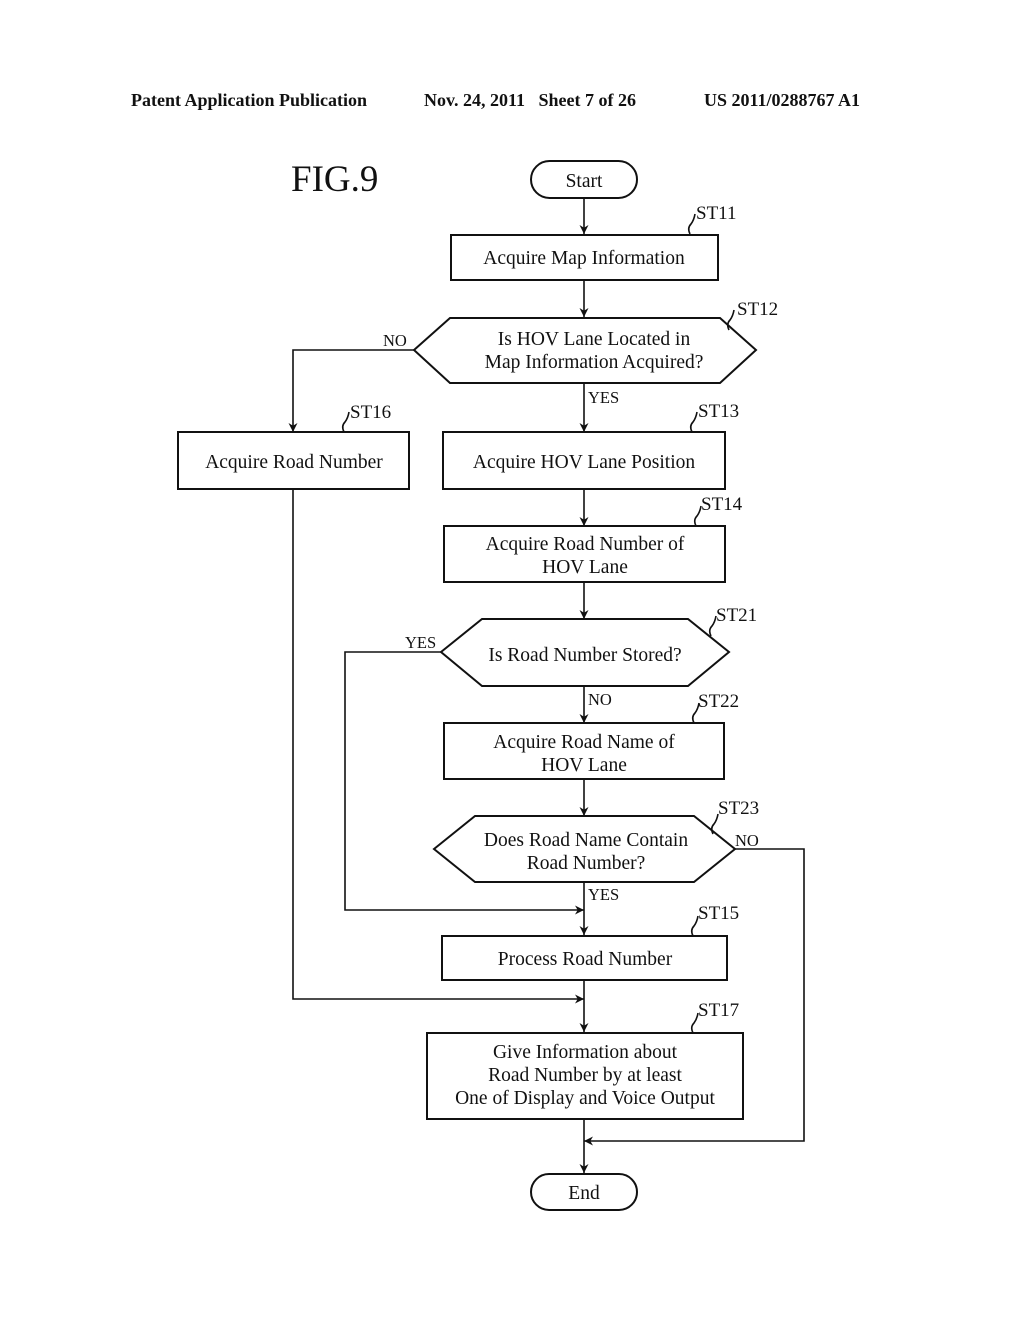 Image resolution: width=1024 pixels, height=1320 pixels. What do you see at coordinates (590, 445) in the screenshot?
I see `node-st13: Acquire HOV Lane Position ST13` at bounding box center [590, 445].